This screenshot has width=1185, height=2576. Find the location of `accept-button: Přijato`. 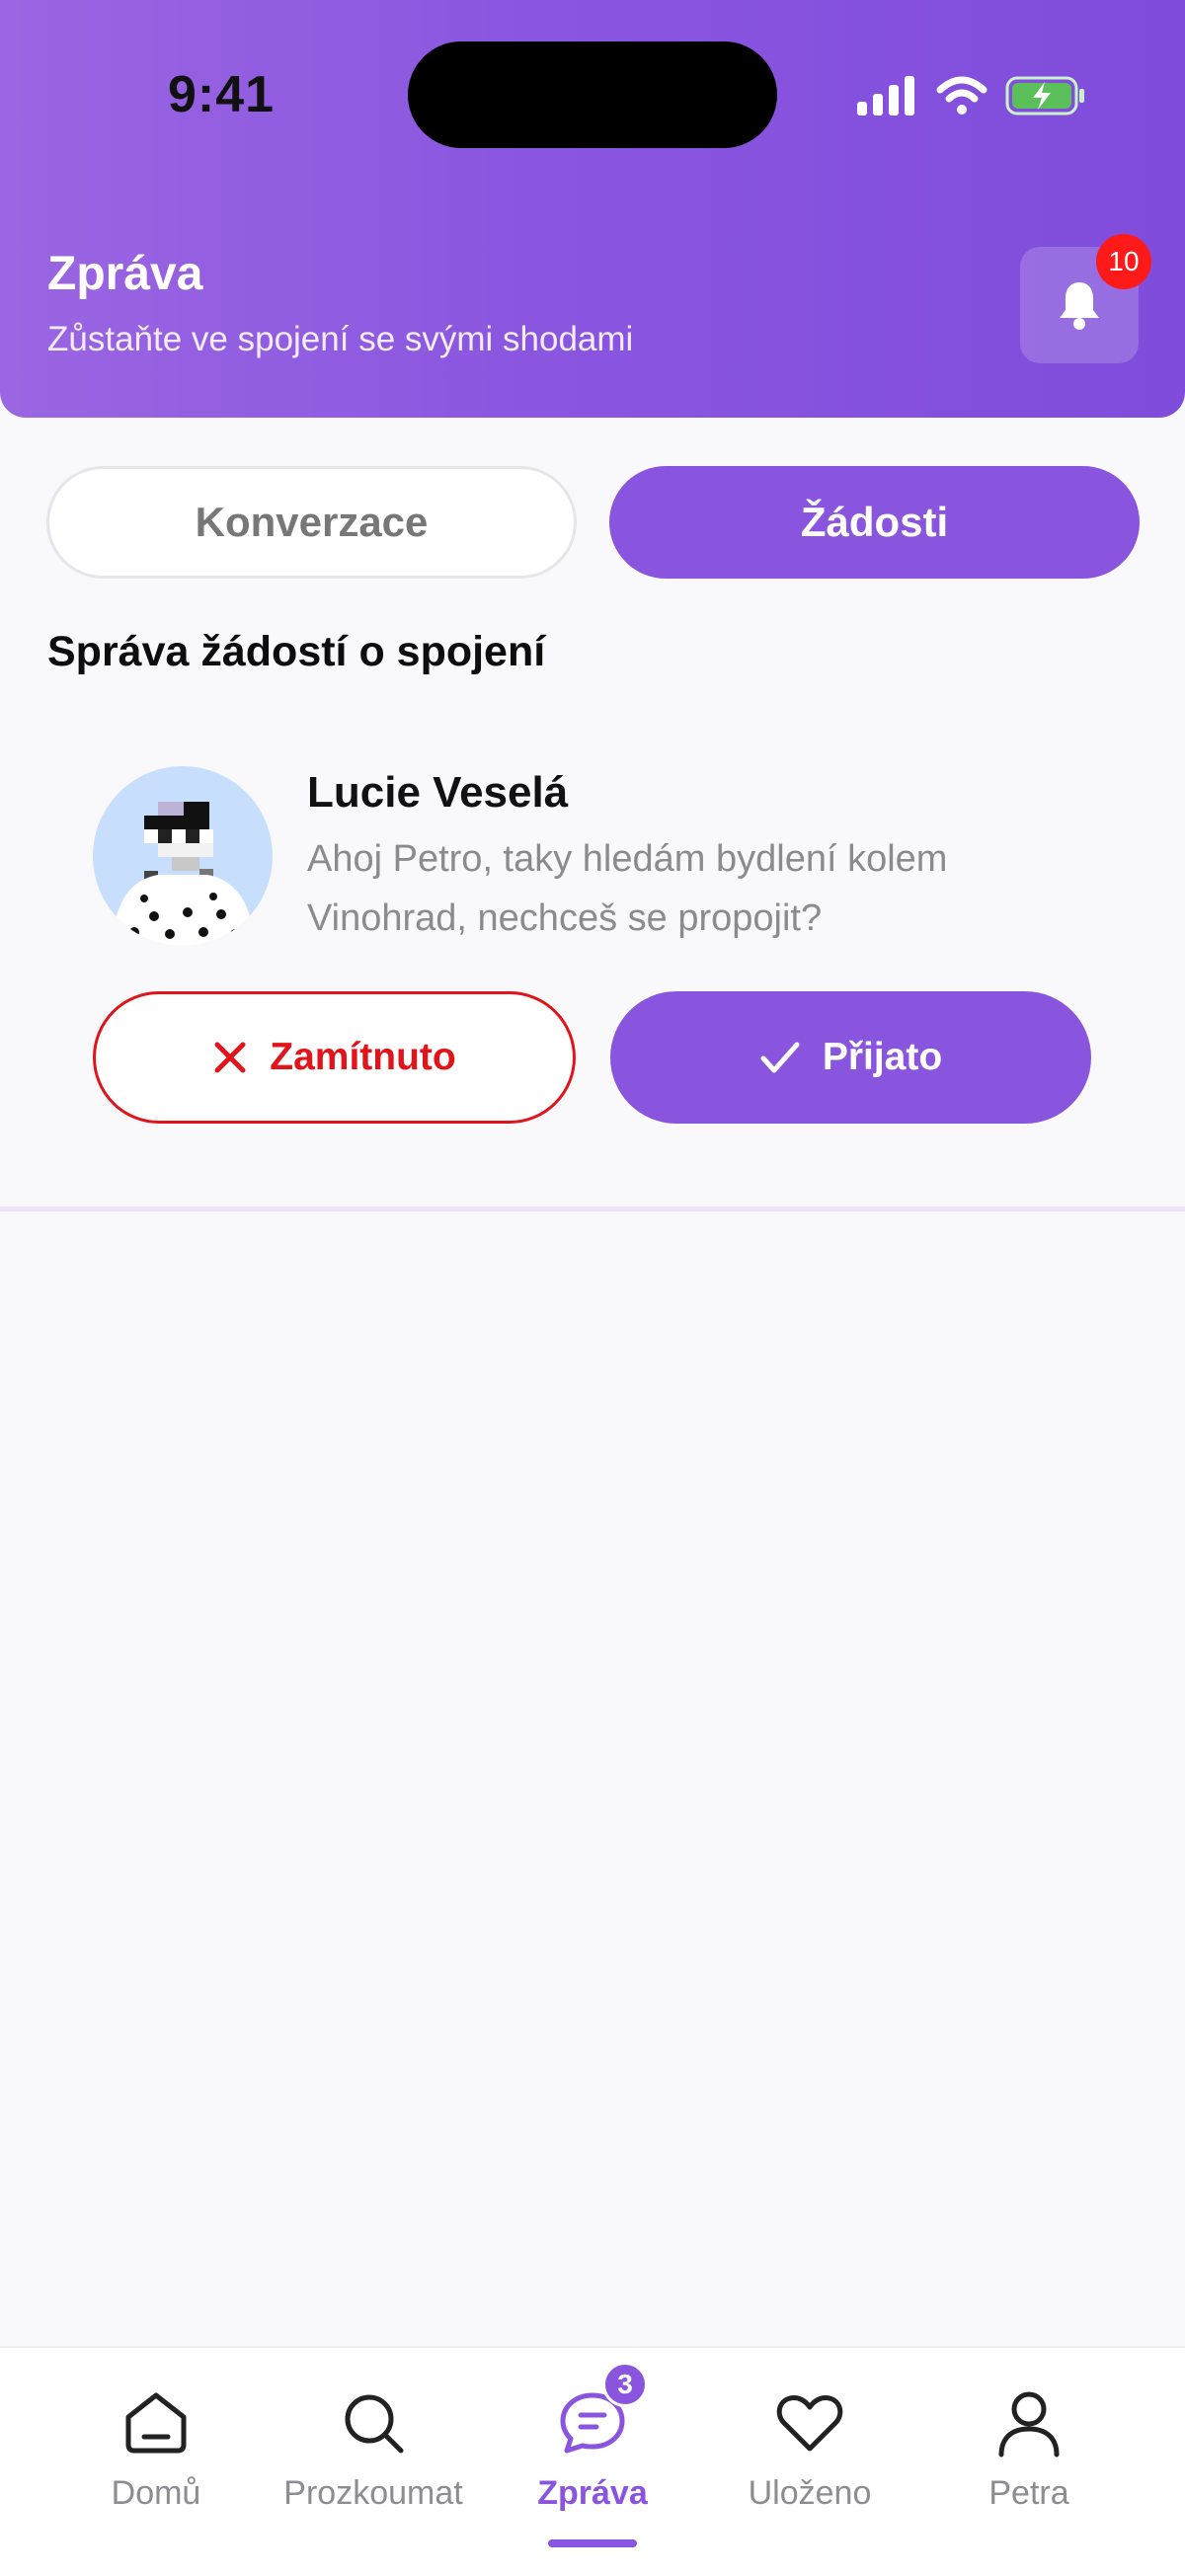

accept-button: Přijato is located at coordinates (851, 1057).